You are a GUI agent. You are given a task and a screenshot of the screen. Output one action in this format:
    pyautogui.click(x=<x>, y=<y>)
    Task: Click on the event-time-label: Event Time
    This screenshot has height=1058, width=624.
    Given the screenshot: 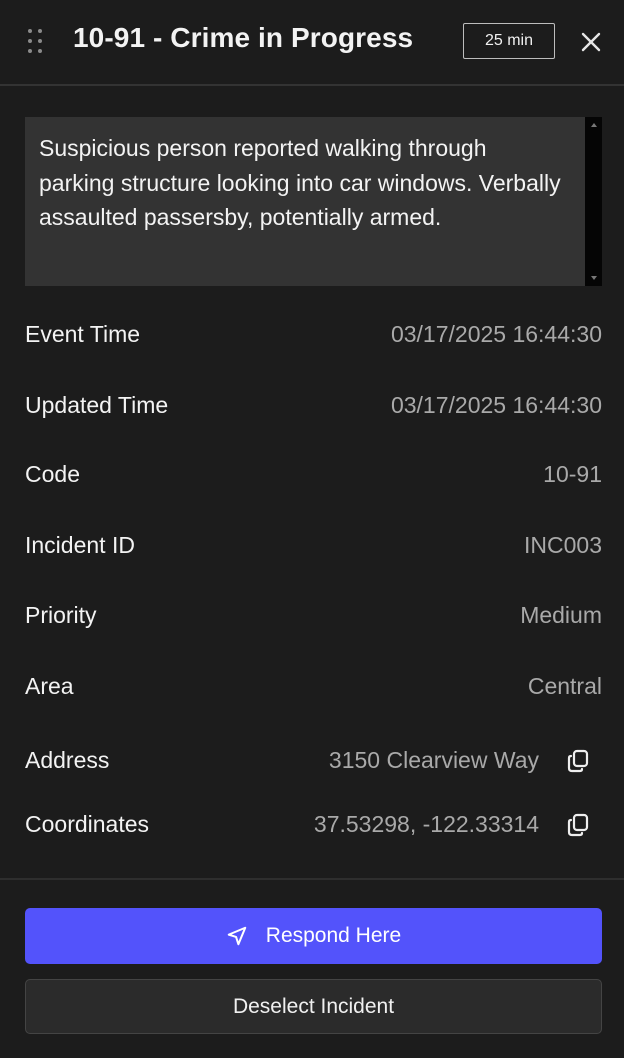 What is the action you would take?
    pyautogui.click(x=83, y=334)
    